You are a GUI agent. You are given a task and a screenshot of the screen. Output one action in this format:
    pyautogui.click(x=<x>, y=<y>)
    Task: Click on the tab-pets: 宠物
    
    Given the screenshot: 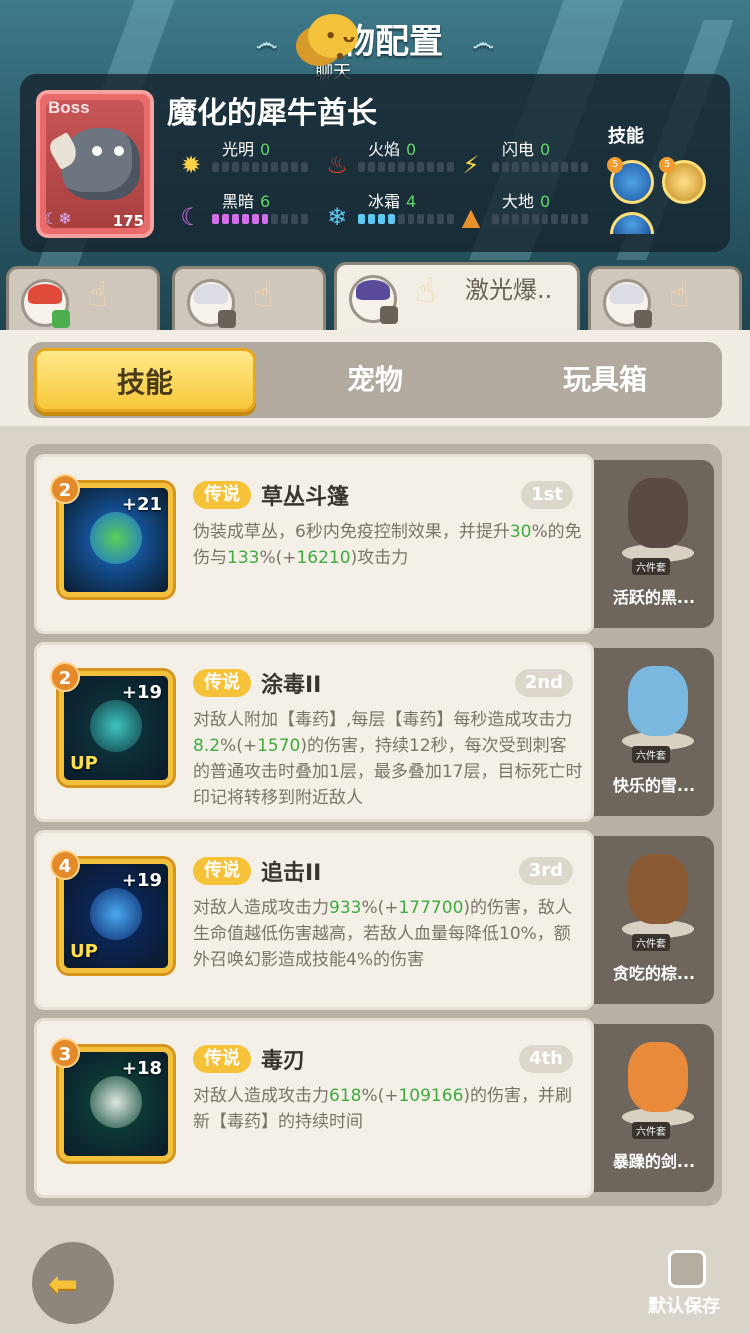 What is the action you would take?
    pyautogui.click(x=375, y=380)
    